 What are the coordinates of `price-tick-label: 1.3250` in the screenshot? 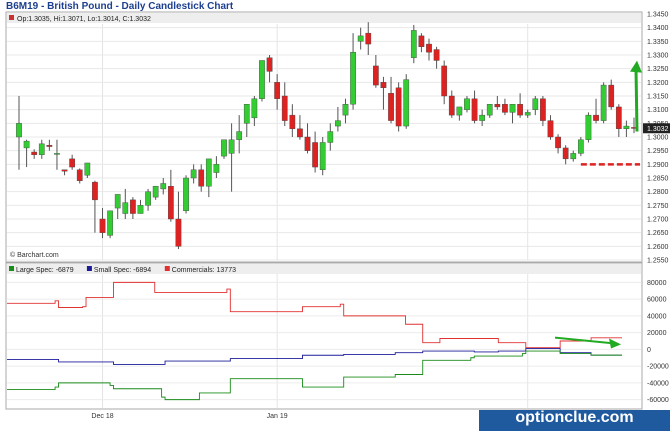 It's located at (658, 69).